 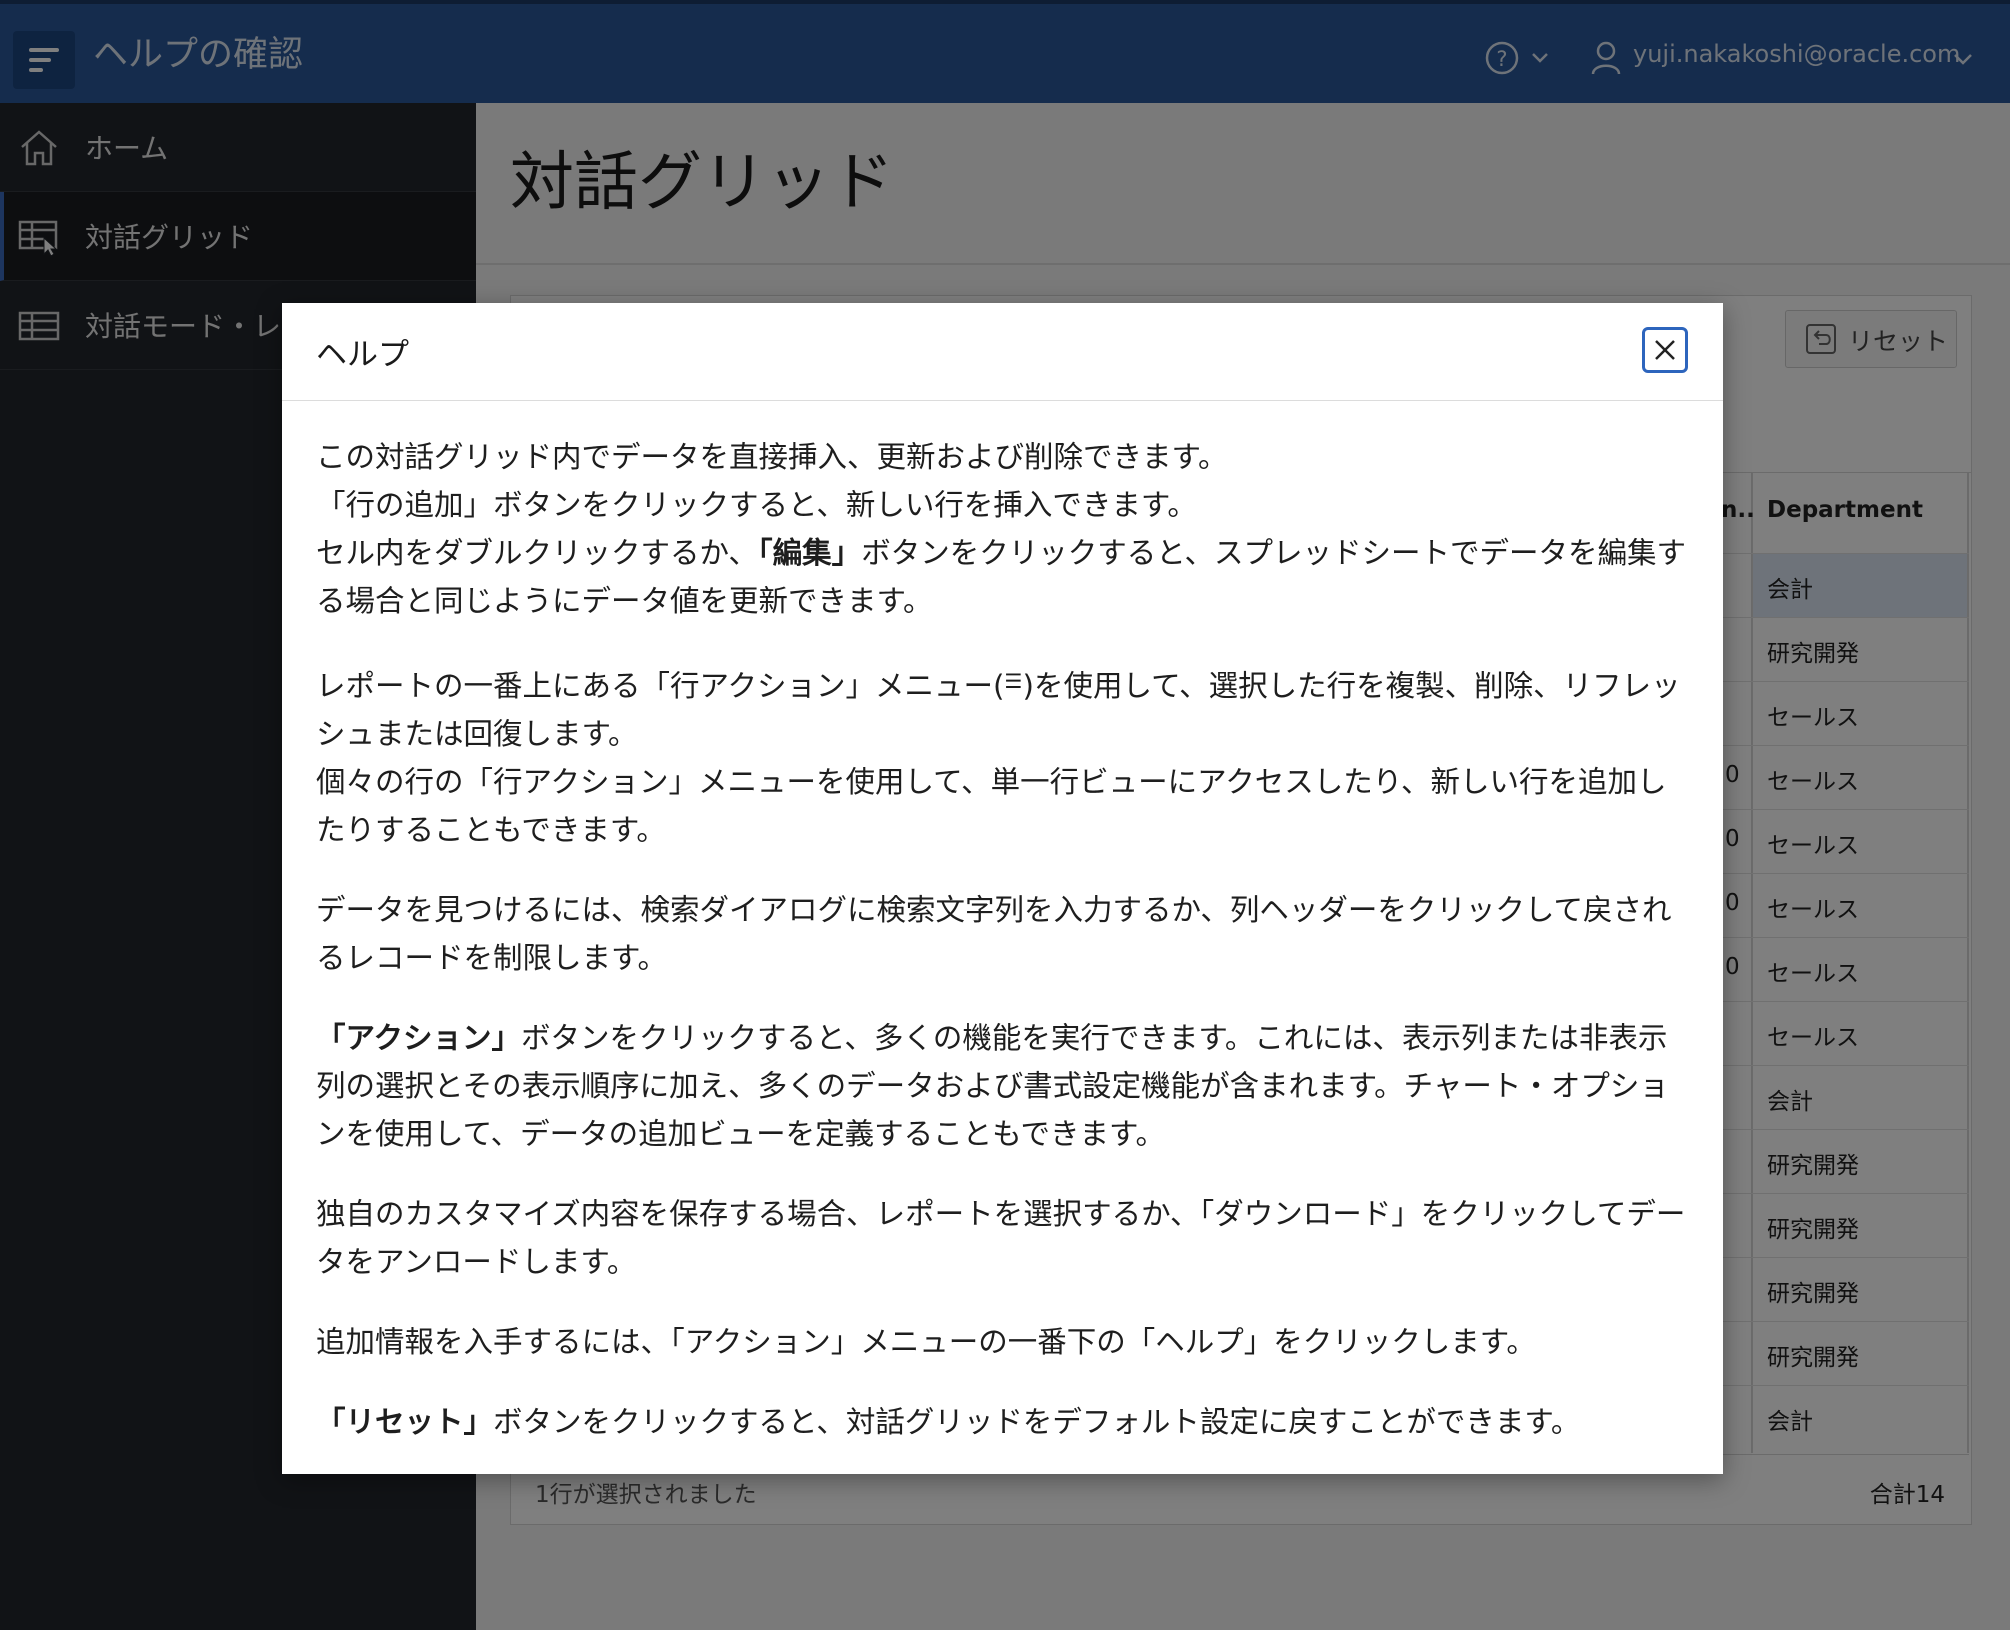 What do you see at coordinates (1013, 681) in the screenshot?
I see `row-actions-menu-icon: ☰` at bounding box center [1013, 681].